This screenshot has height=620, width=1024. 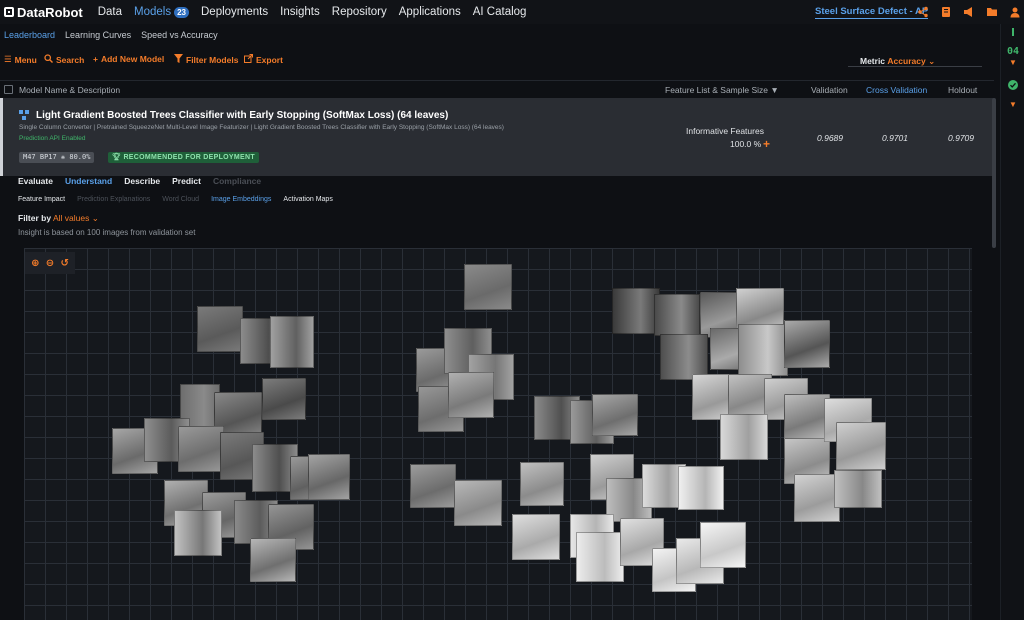 I want to click on datarobot-logo: DataRobot, so click(x=41, y=12).